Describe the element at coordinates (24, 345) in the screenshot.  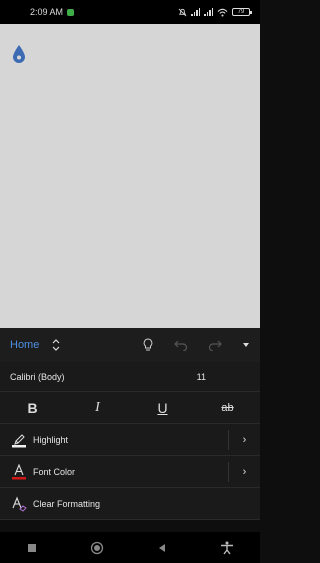
I see `tab-home: Home` at that location.